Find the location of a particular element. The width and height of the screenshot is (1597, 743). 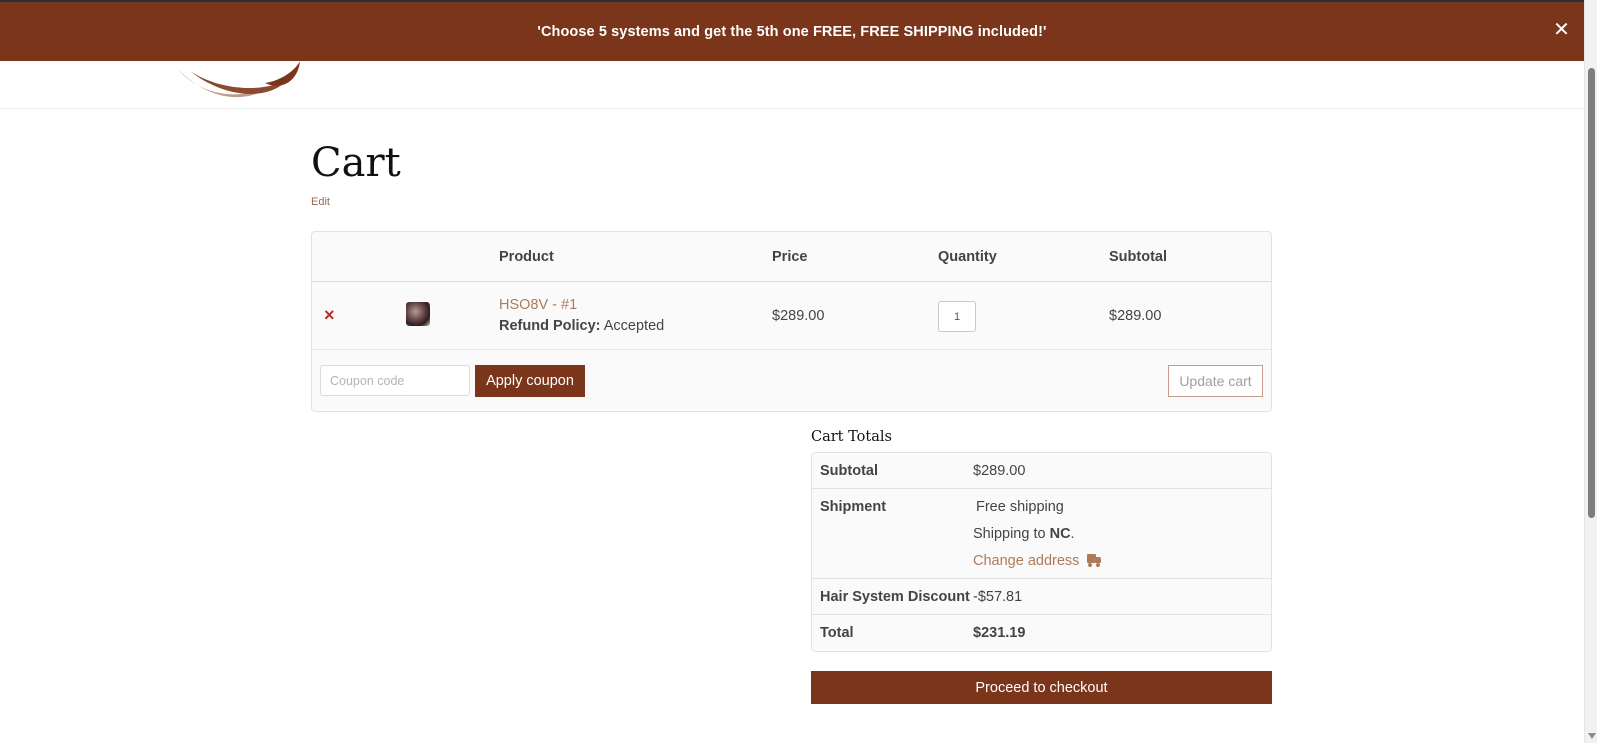

shipping-destination: Shipping to NC. is located at coordinates (1024, 534).